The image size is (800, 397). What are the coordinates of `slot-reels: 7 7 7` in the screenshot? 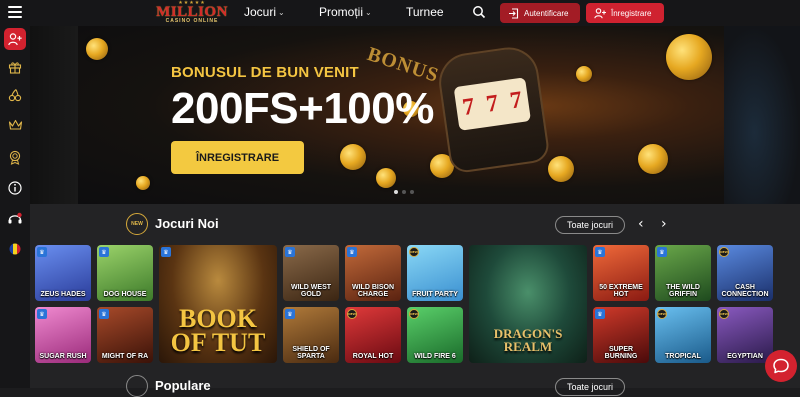 It's located at (492, 104).